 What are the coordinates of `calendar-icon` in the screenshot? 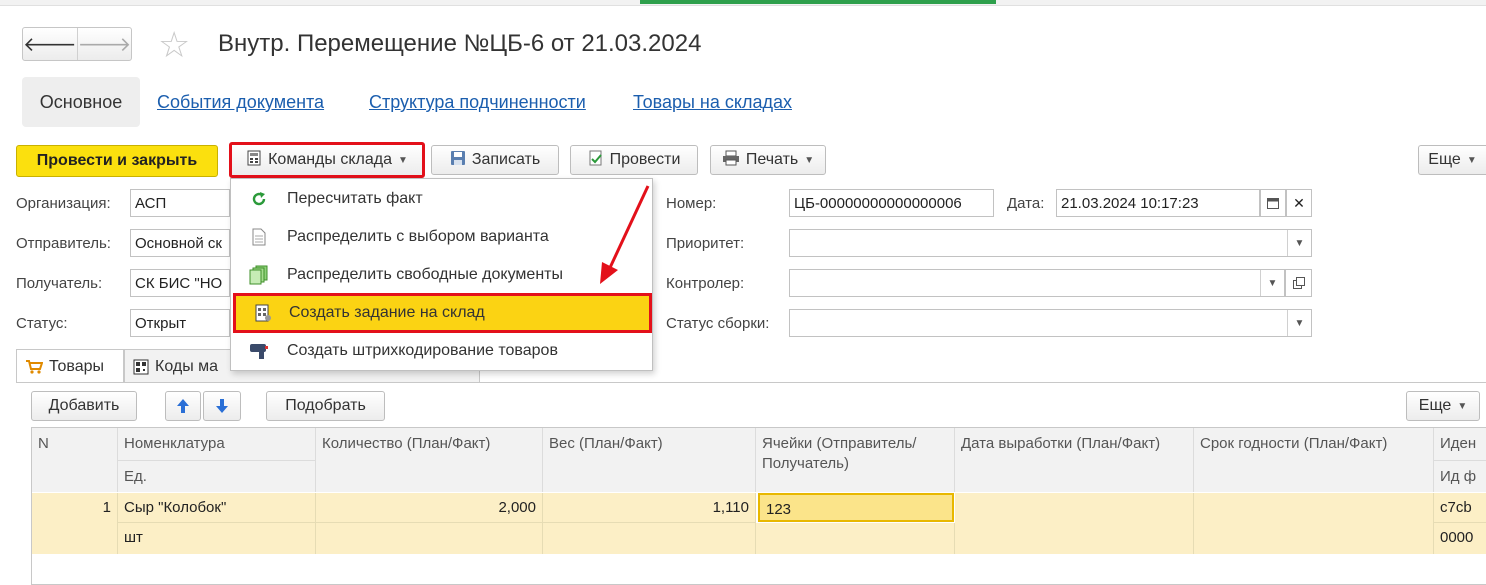 It's located at (1273, 203).